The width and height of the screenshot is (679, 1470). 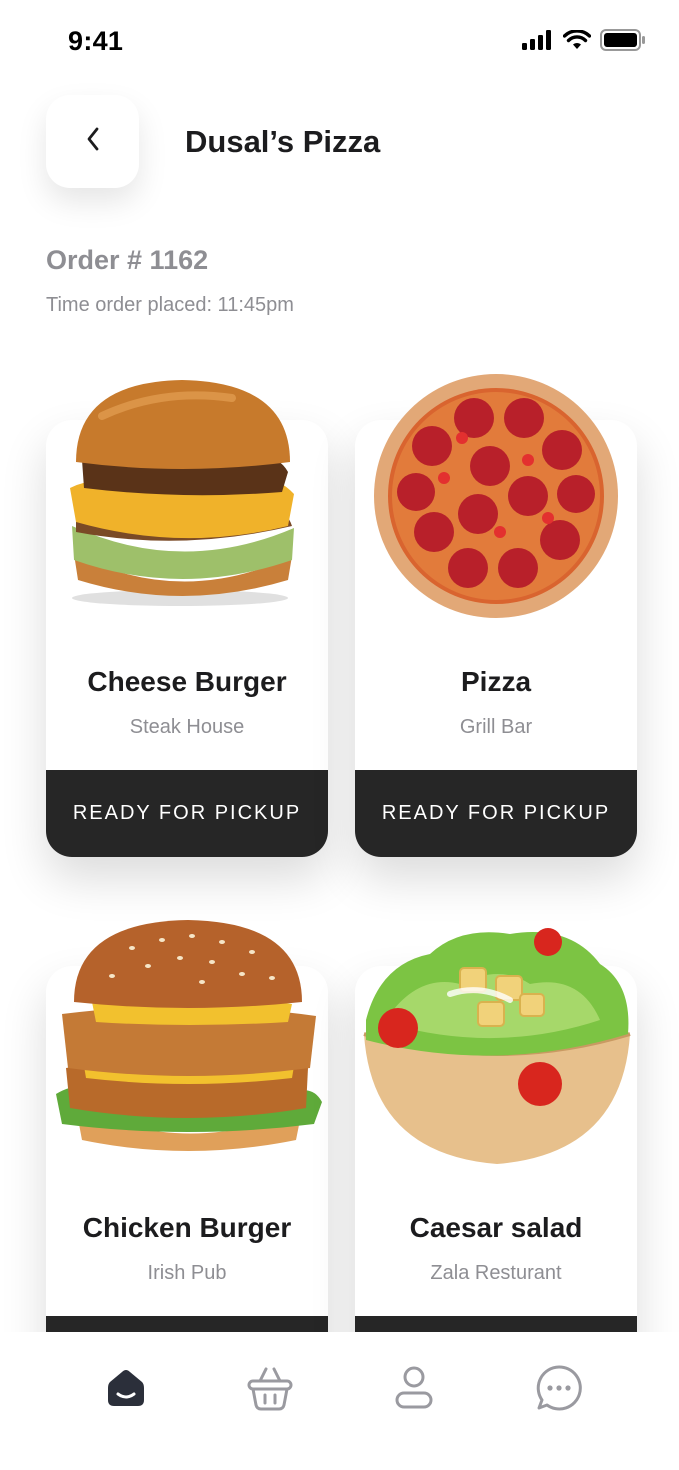 I want to click on nav-home, so click(x=126, y=1390).